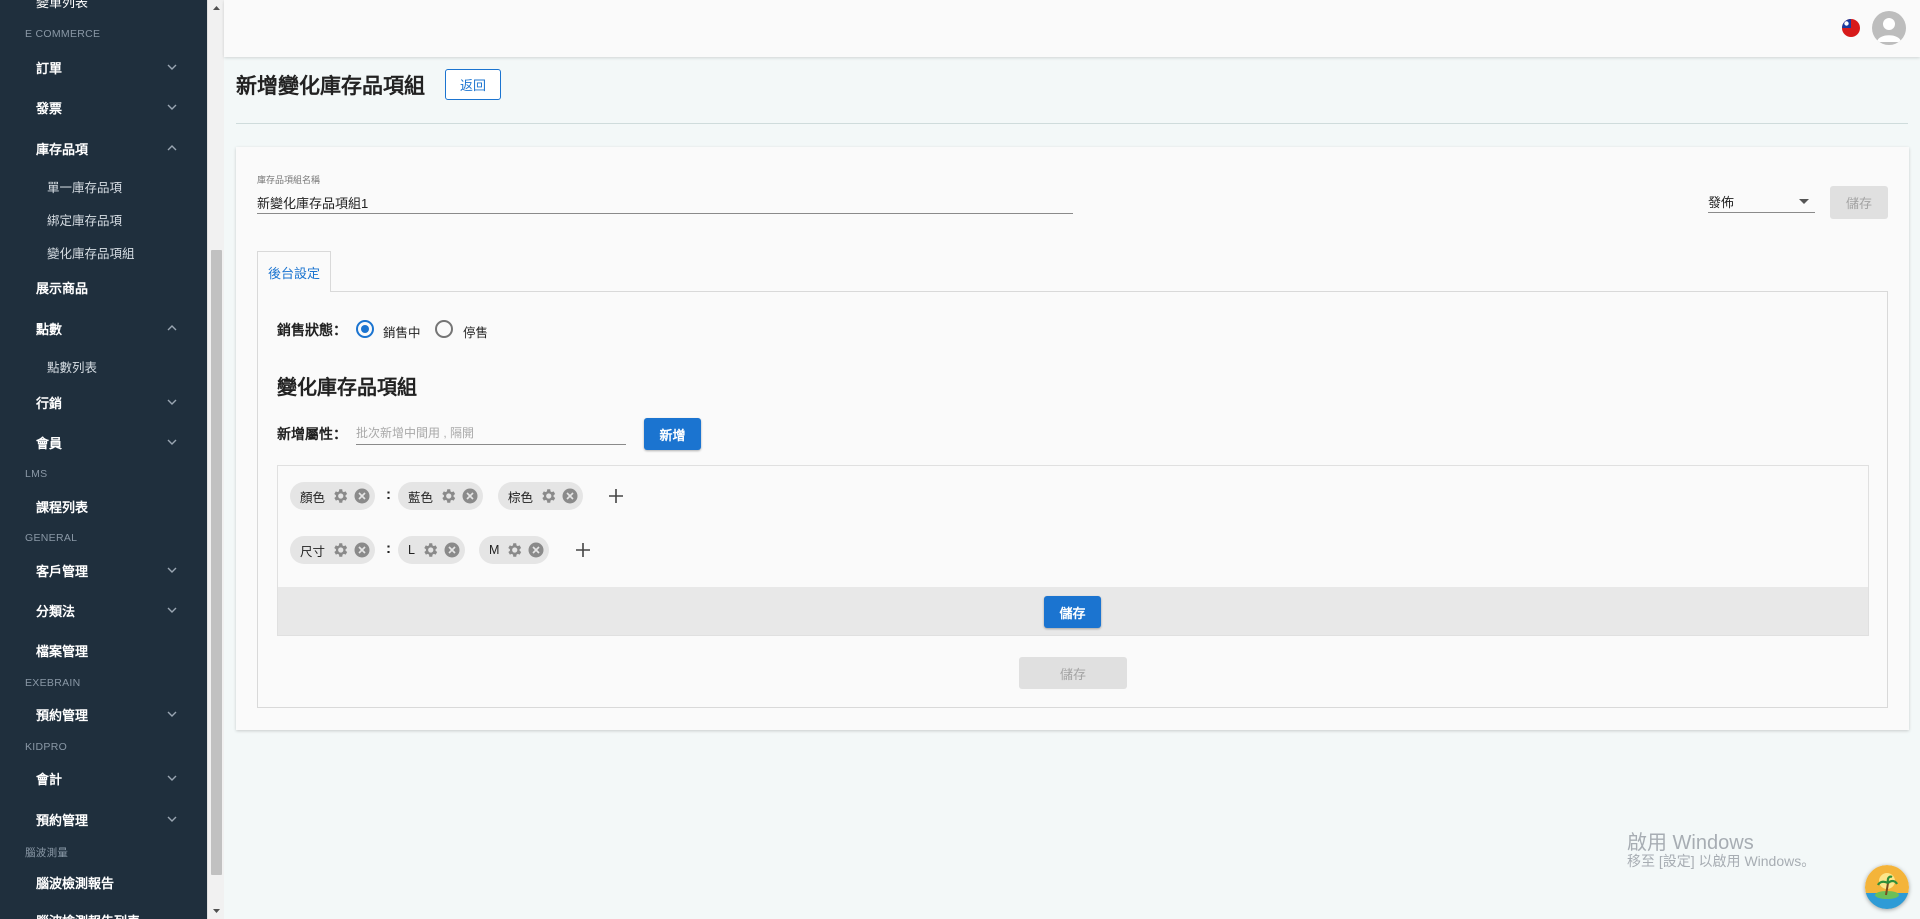  I want to click on user-avatar, so click(1889, 28).